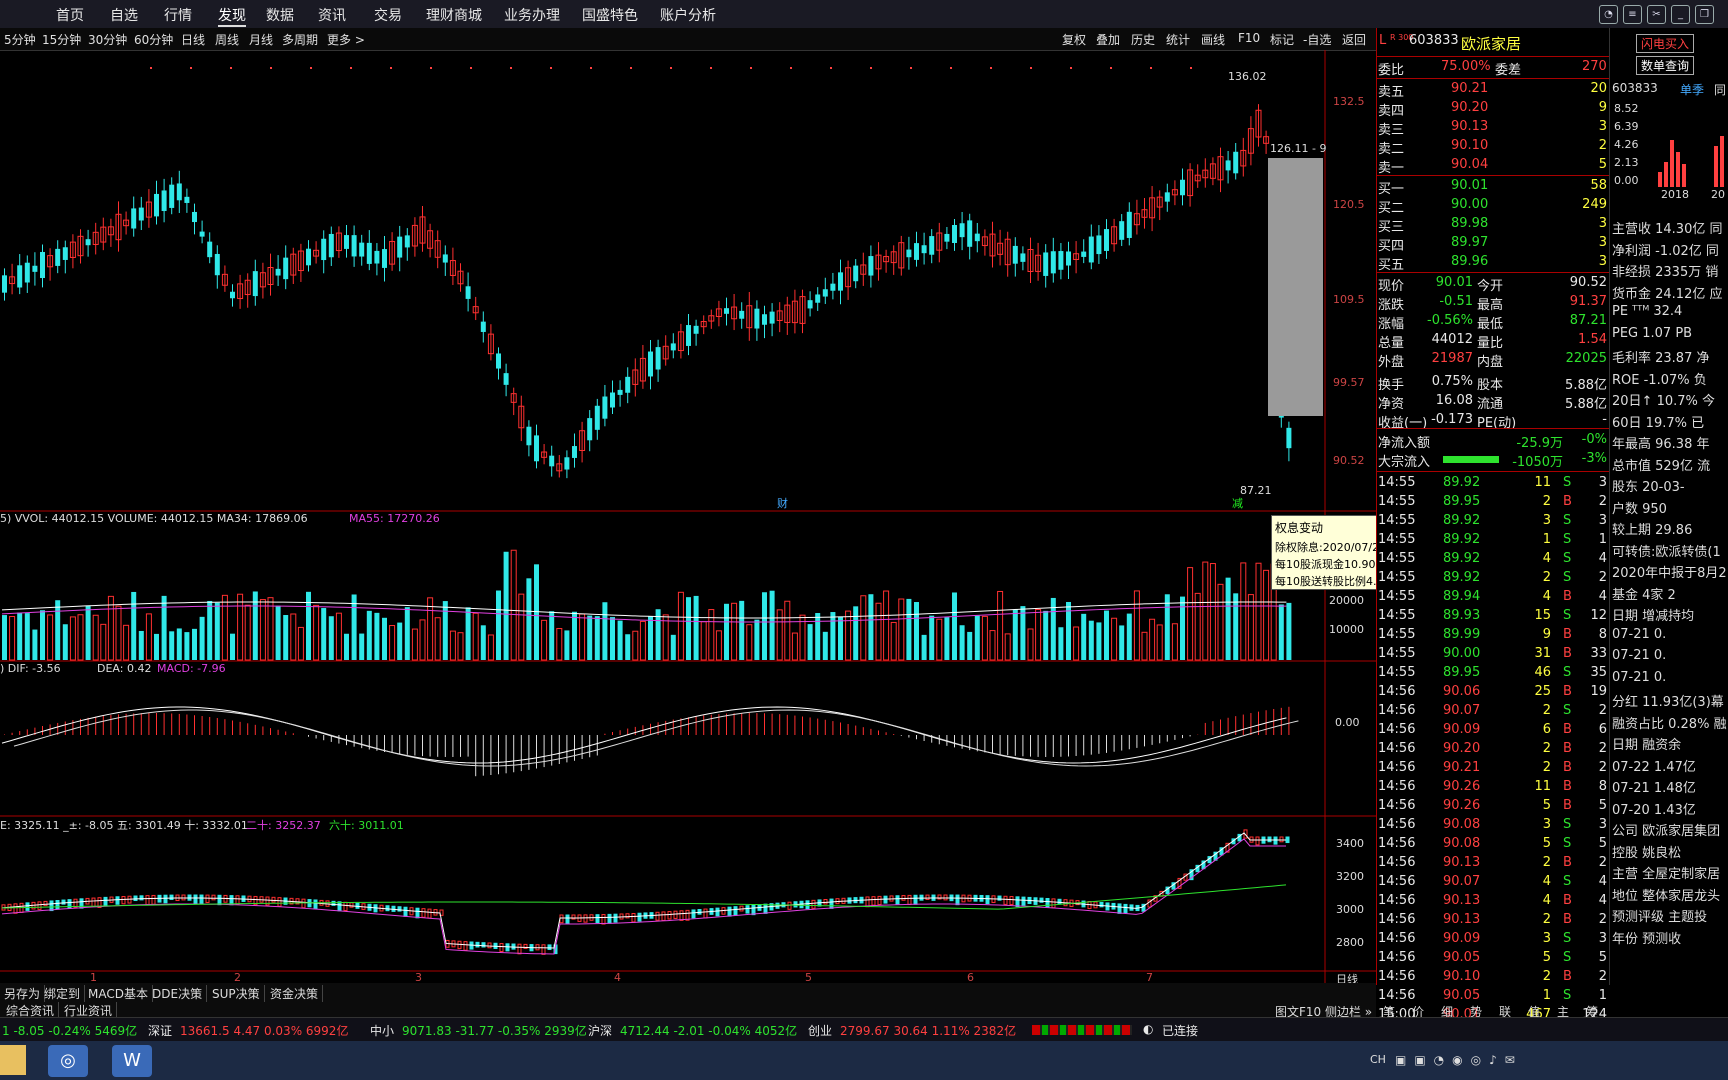 The image size is (1728, 1080). Describe the element at coordinates (280, 15) in the screenshot. I see `menu-data: 数据` at that location.